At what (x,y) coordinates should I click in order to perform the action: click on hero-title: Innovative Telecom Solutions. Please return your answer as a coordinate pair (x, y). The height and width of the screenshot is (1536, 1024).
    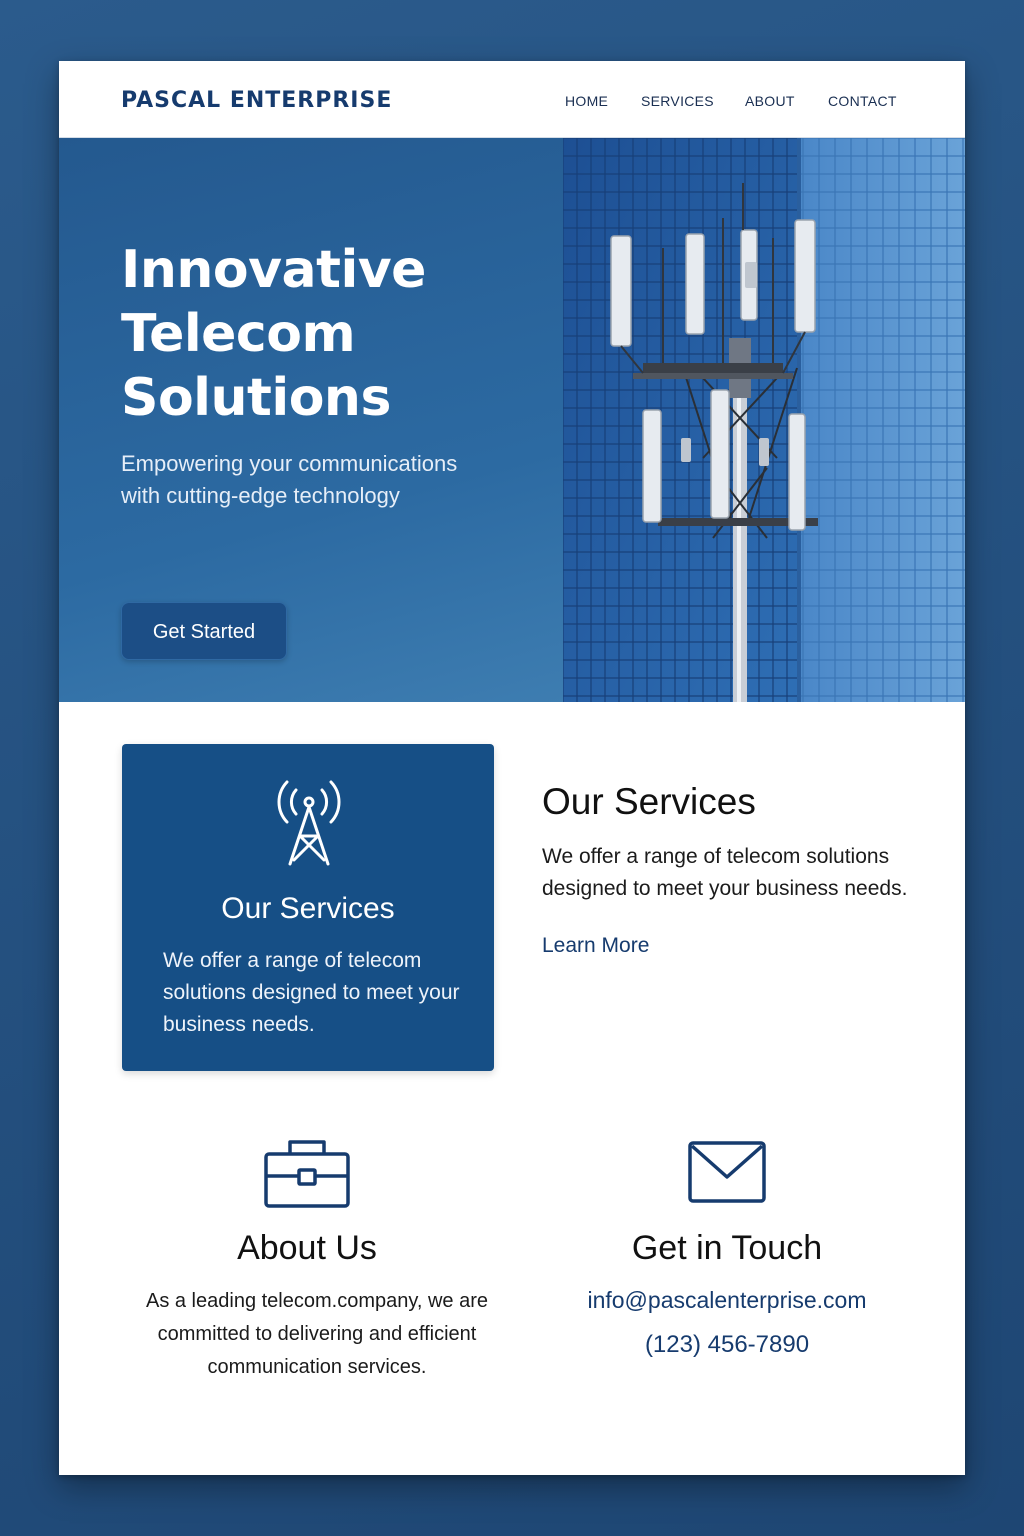
    Looking at the image, I should click on (273, 334).